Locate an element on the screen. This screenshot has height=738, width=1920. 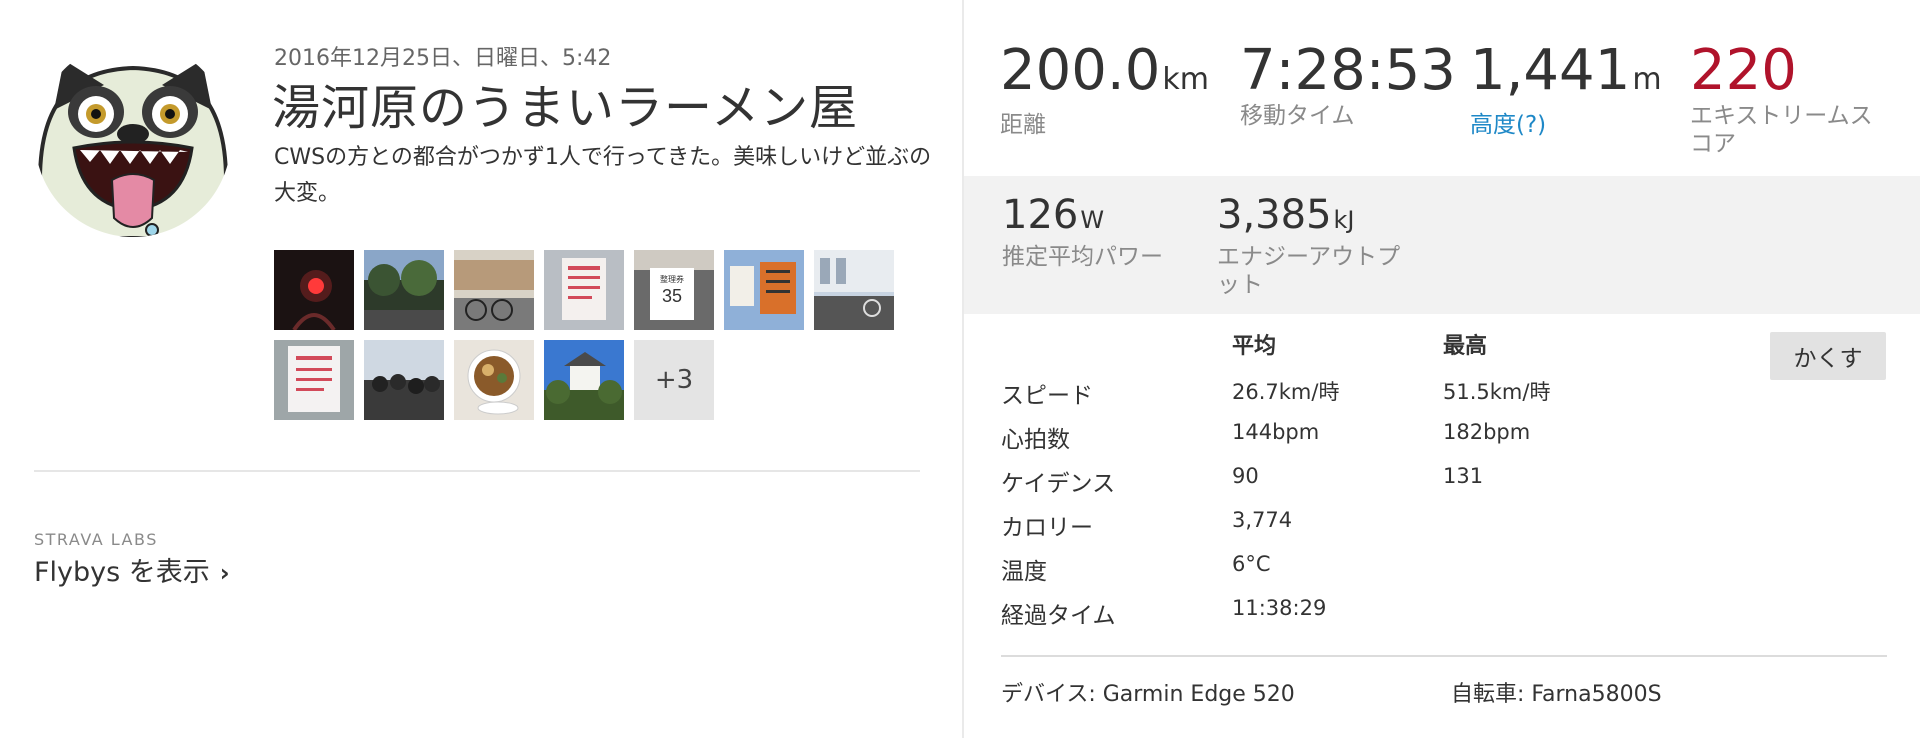
power-unit: W is located at coordinates (1092, 220).